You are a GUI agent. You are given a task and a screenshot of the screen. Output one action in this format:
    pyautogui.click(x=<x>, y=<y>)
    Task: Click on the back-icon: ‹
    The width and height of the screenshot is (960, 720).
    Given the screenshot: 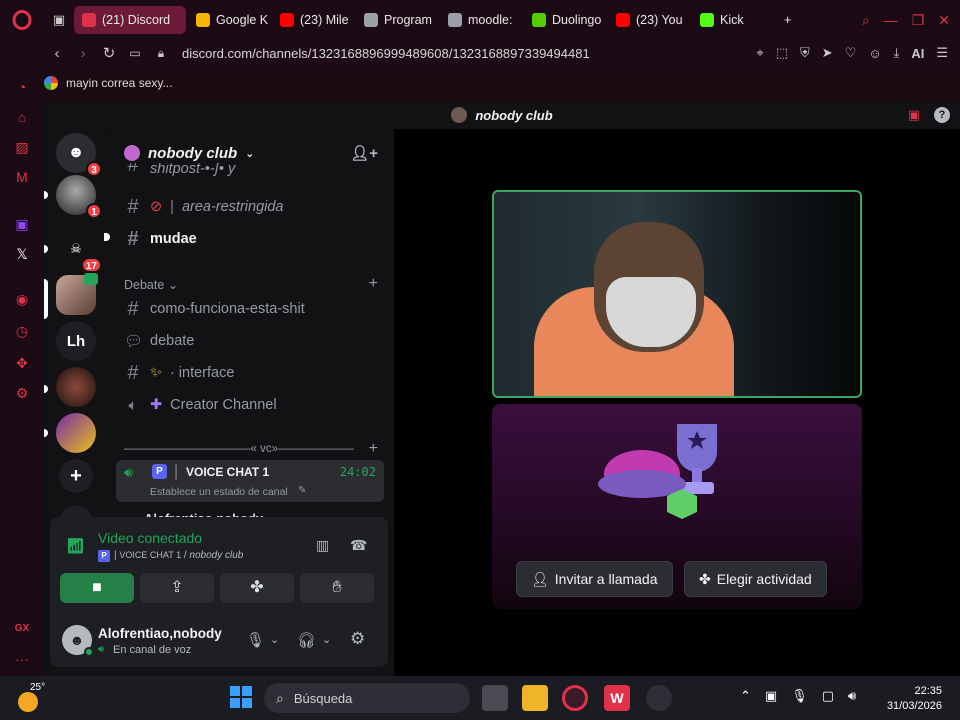 What is the action you would take?
    pyautogui.click(x=57, y=53)
    